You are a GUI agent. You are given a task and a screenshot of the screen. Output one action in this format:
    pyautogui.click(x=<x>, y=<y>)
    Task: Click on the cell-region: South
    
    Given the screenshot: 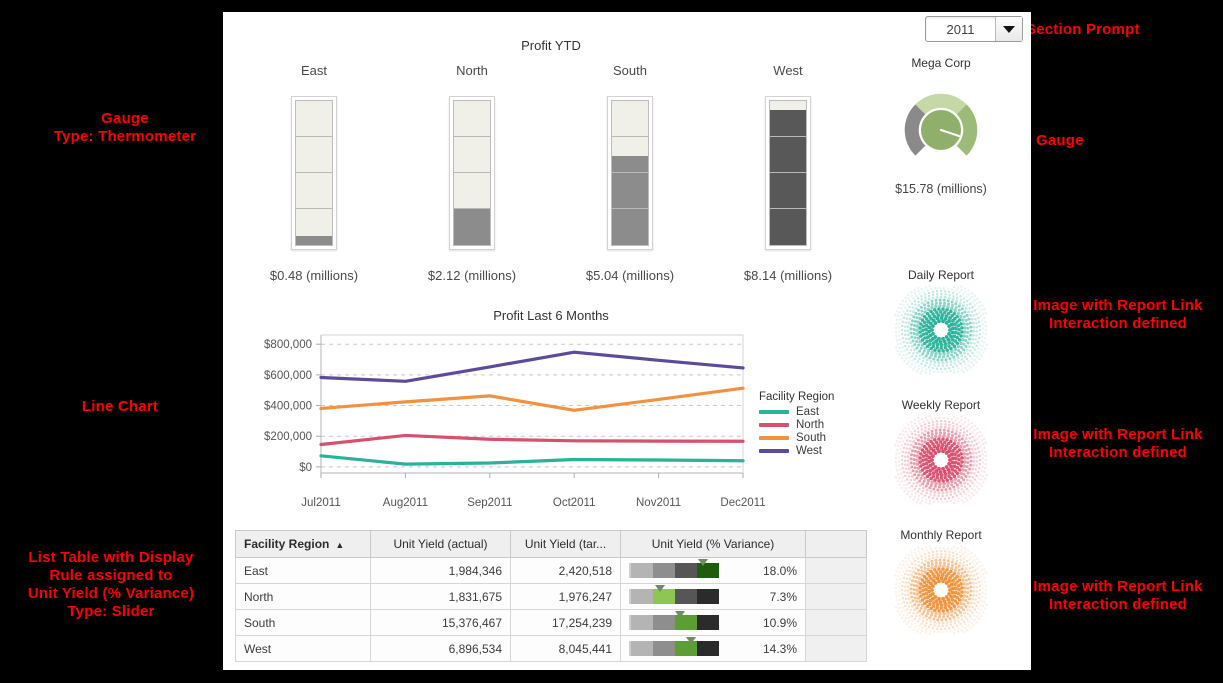 What is the action you would take?
    pyautogui.click(x=303, y=622)
    